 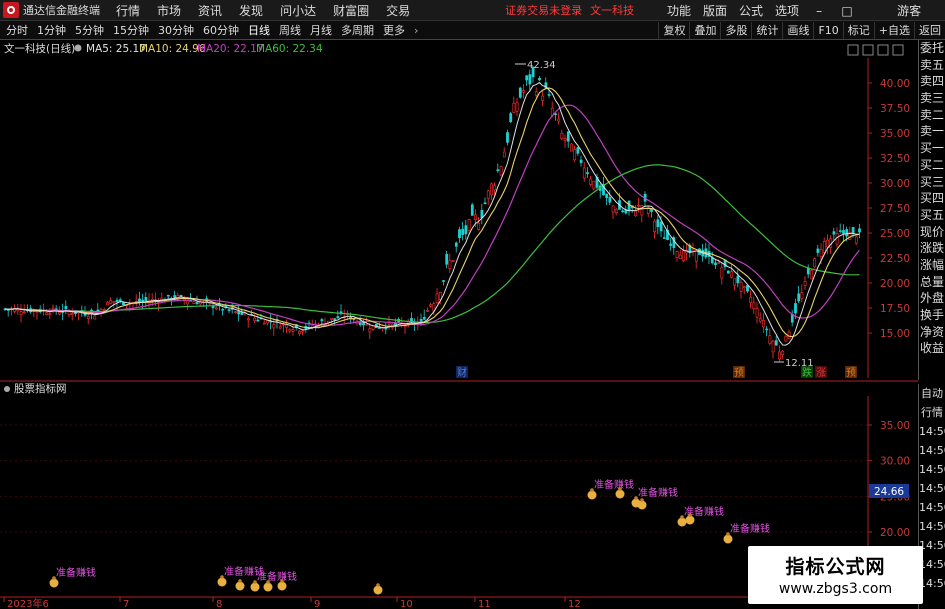 I want to click on menu-ask: 问小达, so click(x=298, y=10).